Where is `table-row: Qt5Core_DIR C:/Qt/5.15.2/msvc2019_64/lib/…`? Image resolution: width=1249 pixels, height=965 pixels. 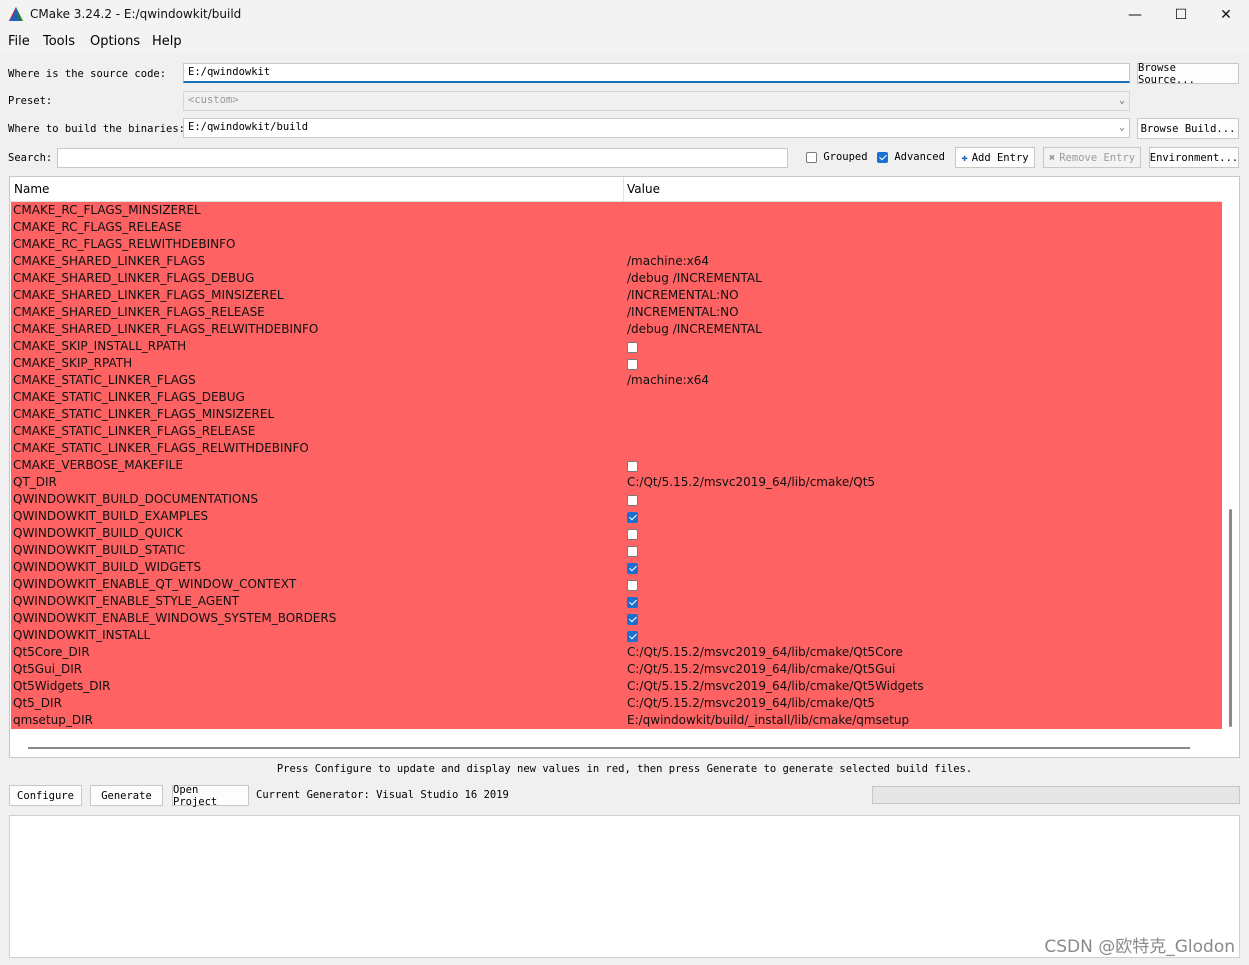
table-row: Qt5Core_DIR C:/Qt/5.15.2/msvc2019_64/lib/… is located at coordinates (616, 652).